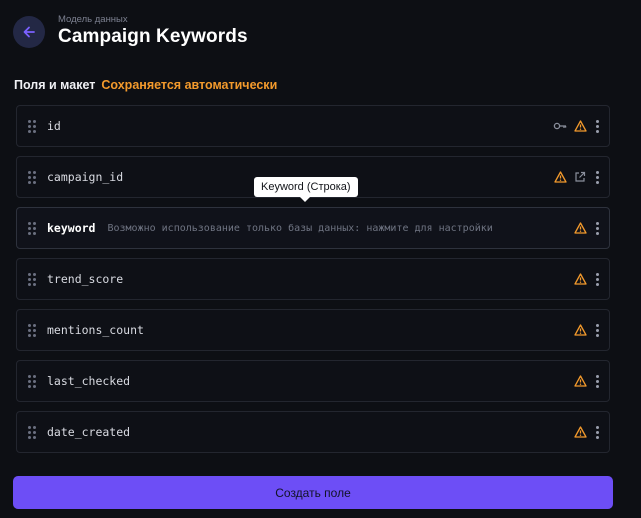 The width and height of the screenshot is (641, 518). What do you see at coordinates (313, 330) in the screenshot?
I see `field-row-mentions-count: mentions_count` at bounding box center [313, 330].